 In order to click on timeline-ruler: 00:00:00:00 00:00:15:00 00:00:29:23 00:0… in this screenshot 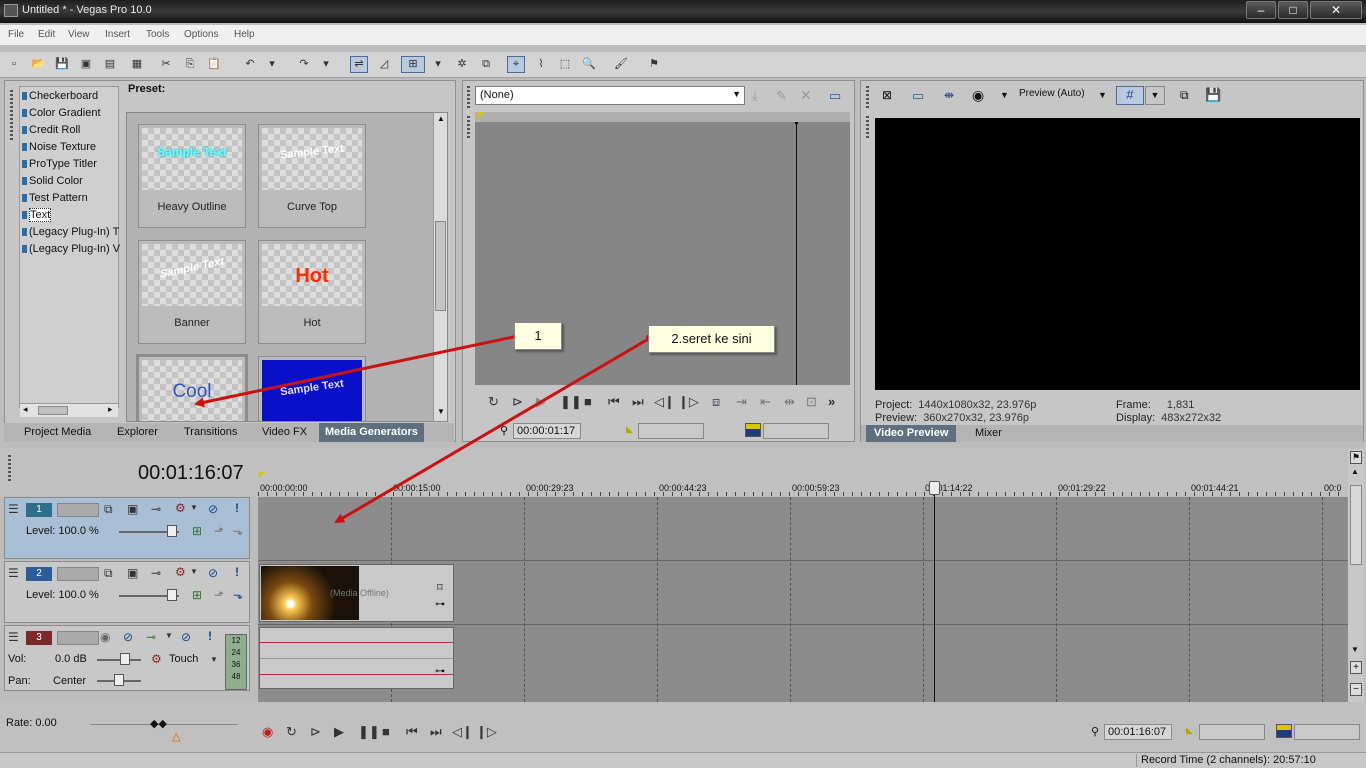, I will do `click(802, 488)`.